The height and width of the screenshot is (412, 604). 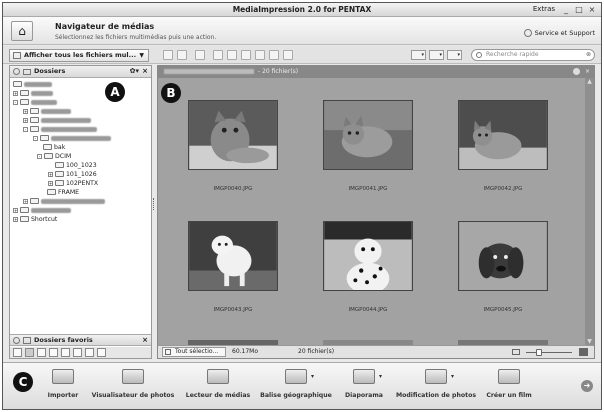 I want to click on media-player-action: Lecteur de médias, so click(x=218, y=384).